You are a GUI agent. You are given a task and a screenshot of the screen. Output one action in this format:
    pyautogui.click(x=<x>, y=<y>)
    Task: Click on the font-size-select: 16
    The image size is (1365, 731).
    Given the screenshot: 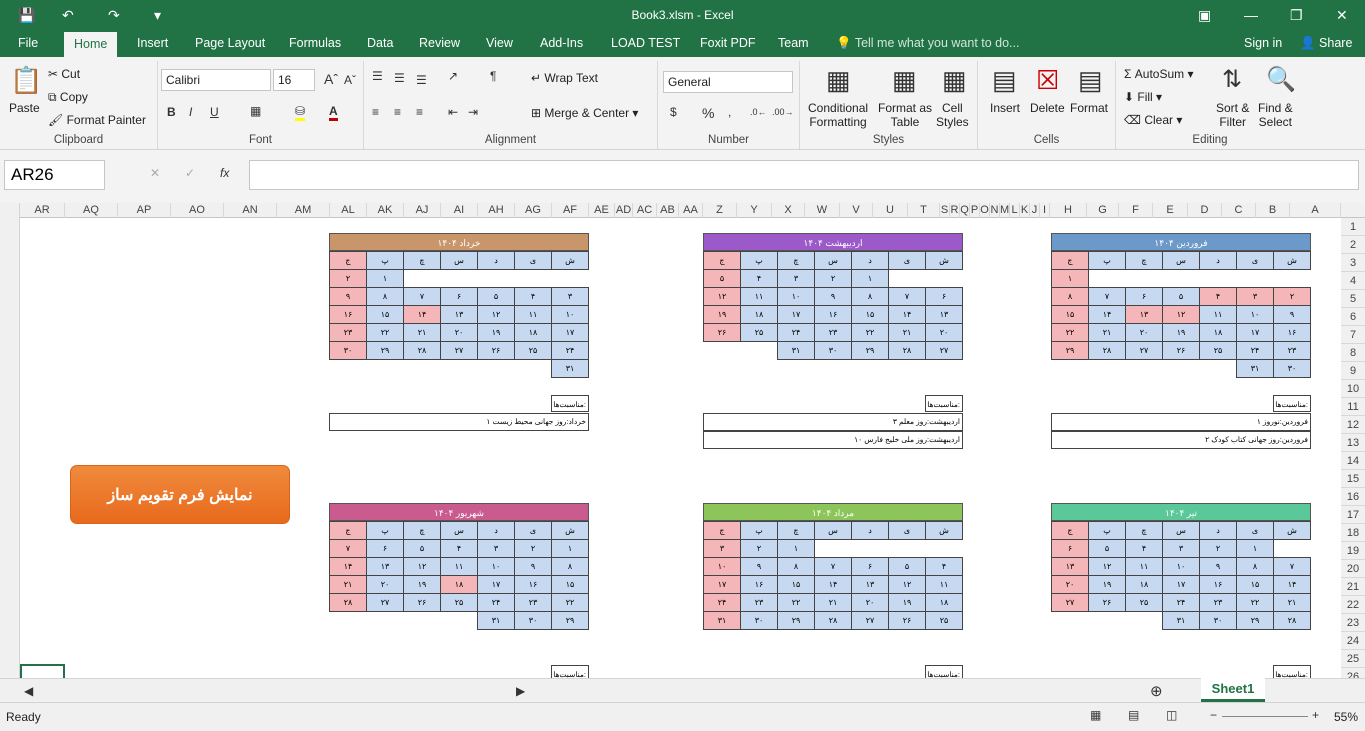 What is the action you would take?
    pyautogui.click(x=294, y=80)
    